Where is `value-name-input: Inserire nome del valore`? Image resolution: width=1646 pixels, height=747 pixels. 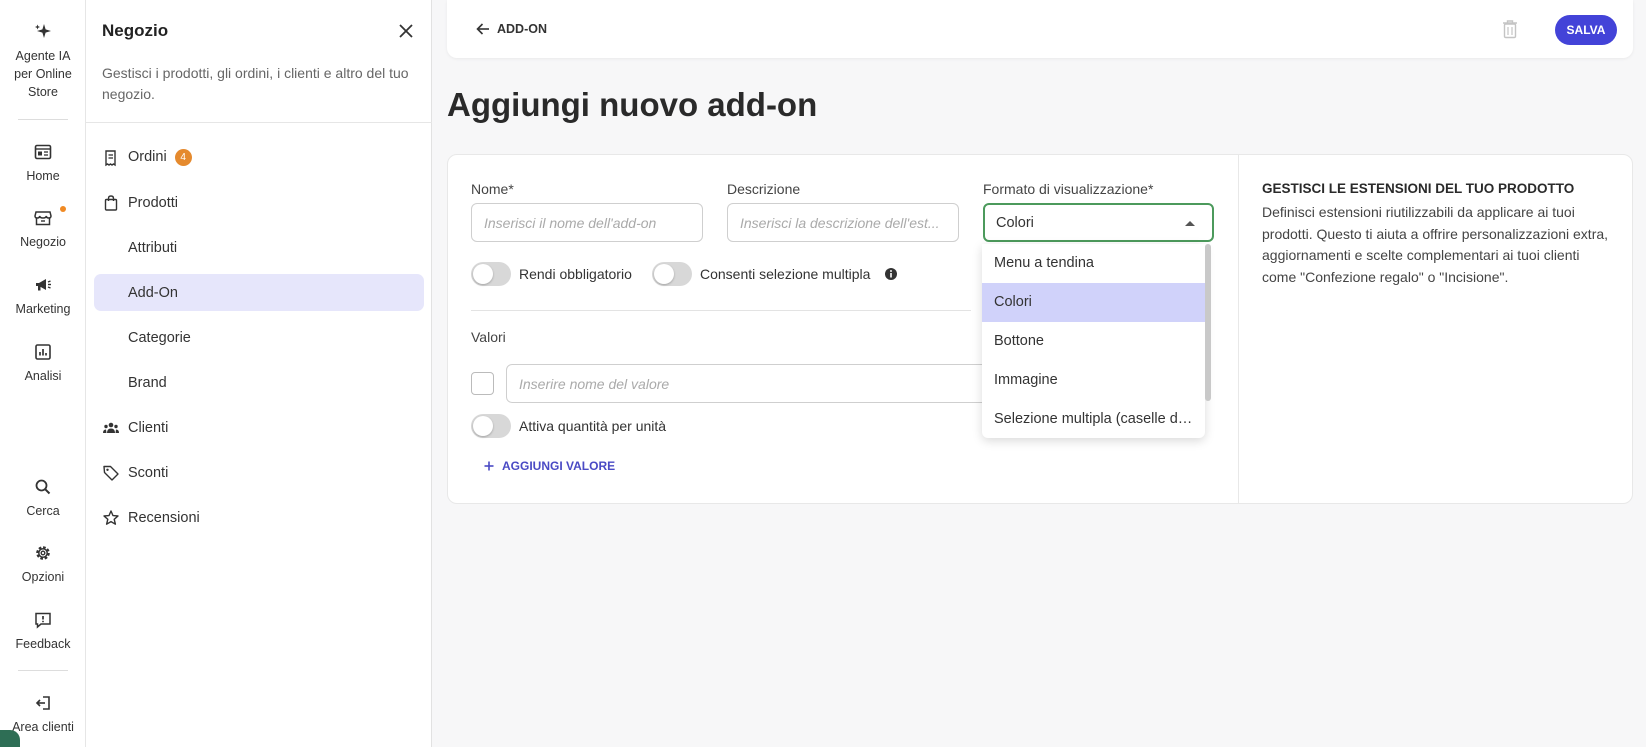
value-name-input: Inserire nome del valore is located at coordinates (756, 383).